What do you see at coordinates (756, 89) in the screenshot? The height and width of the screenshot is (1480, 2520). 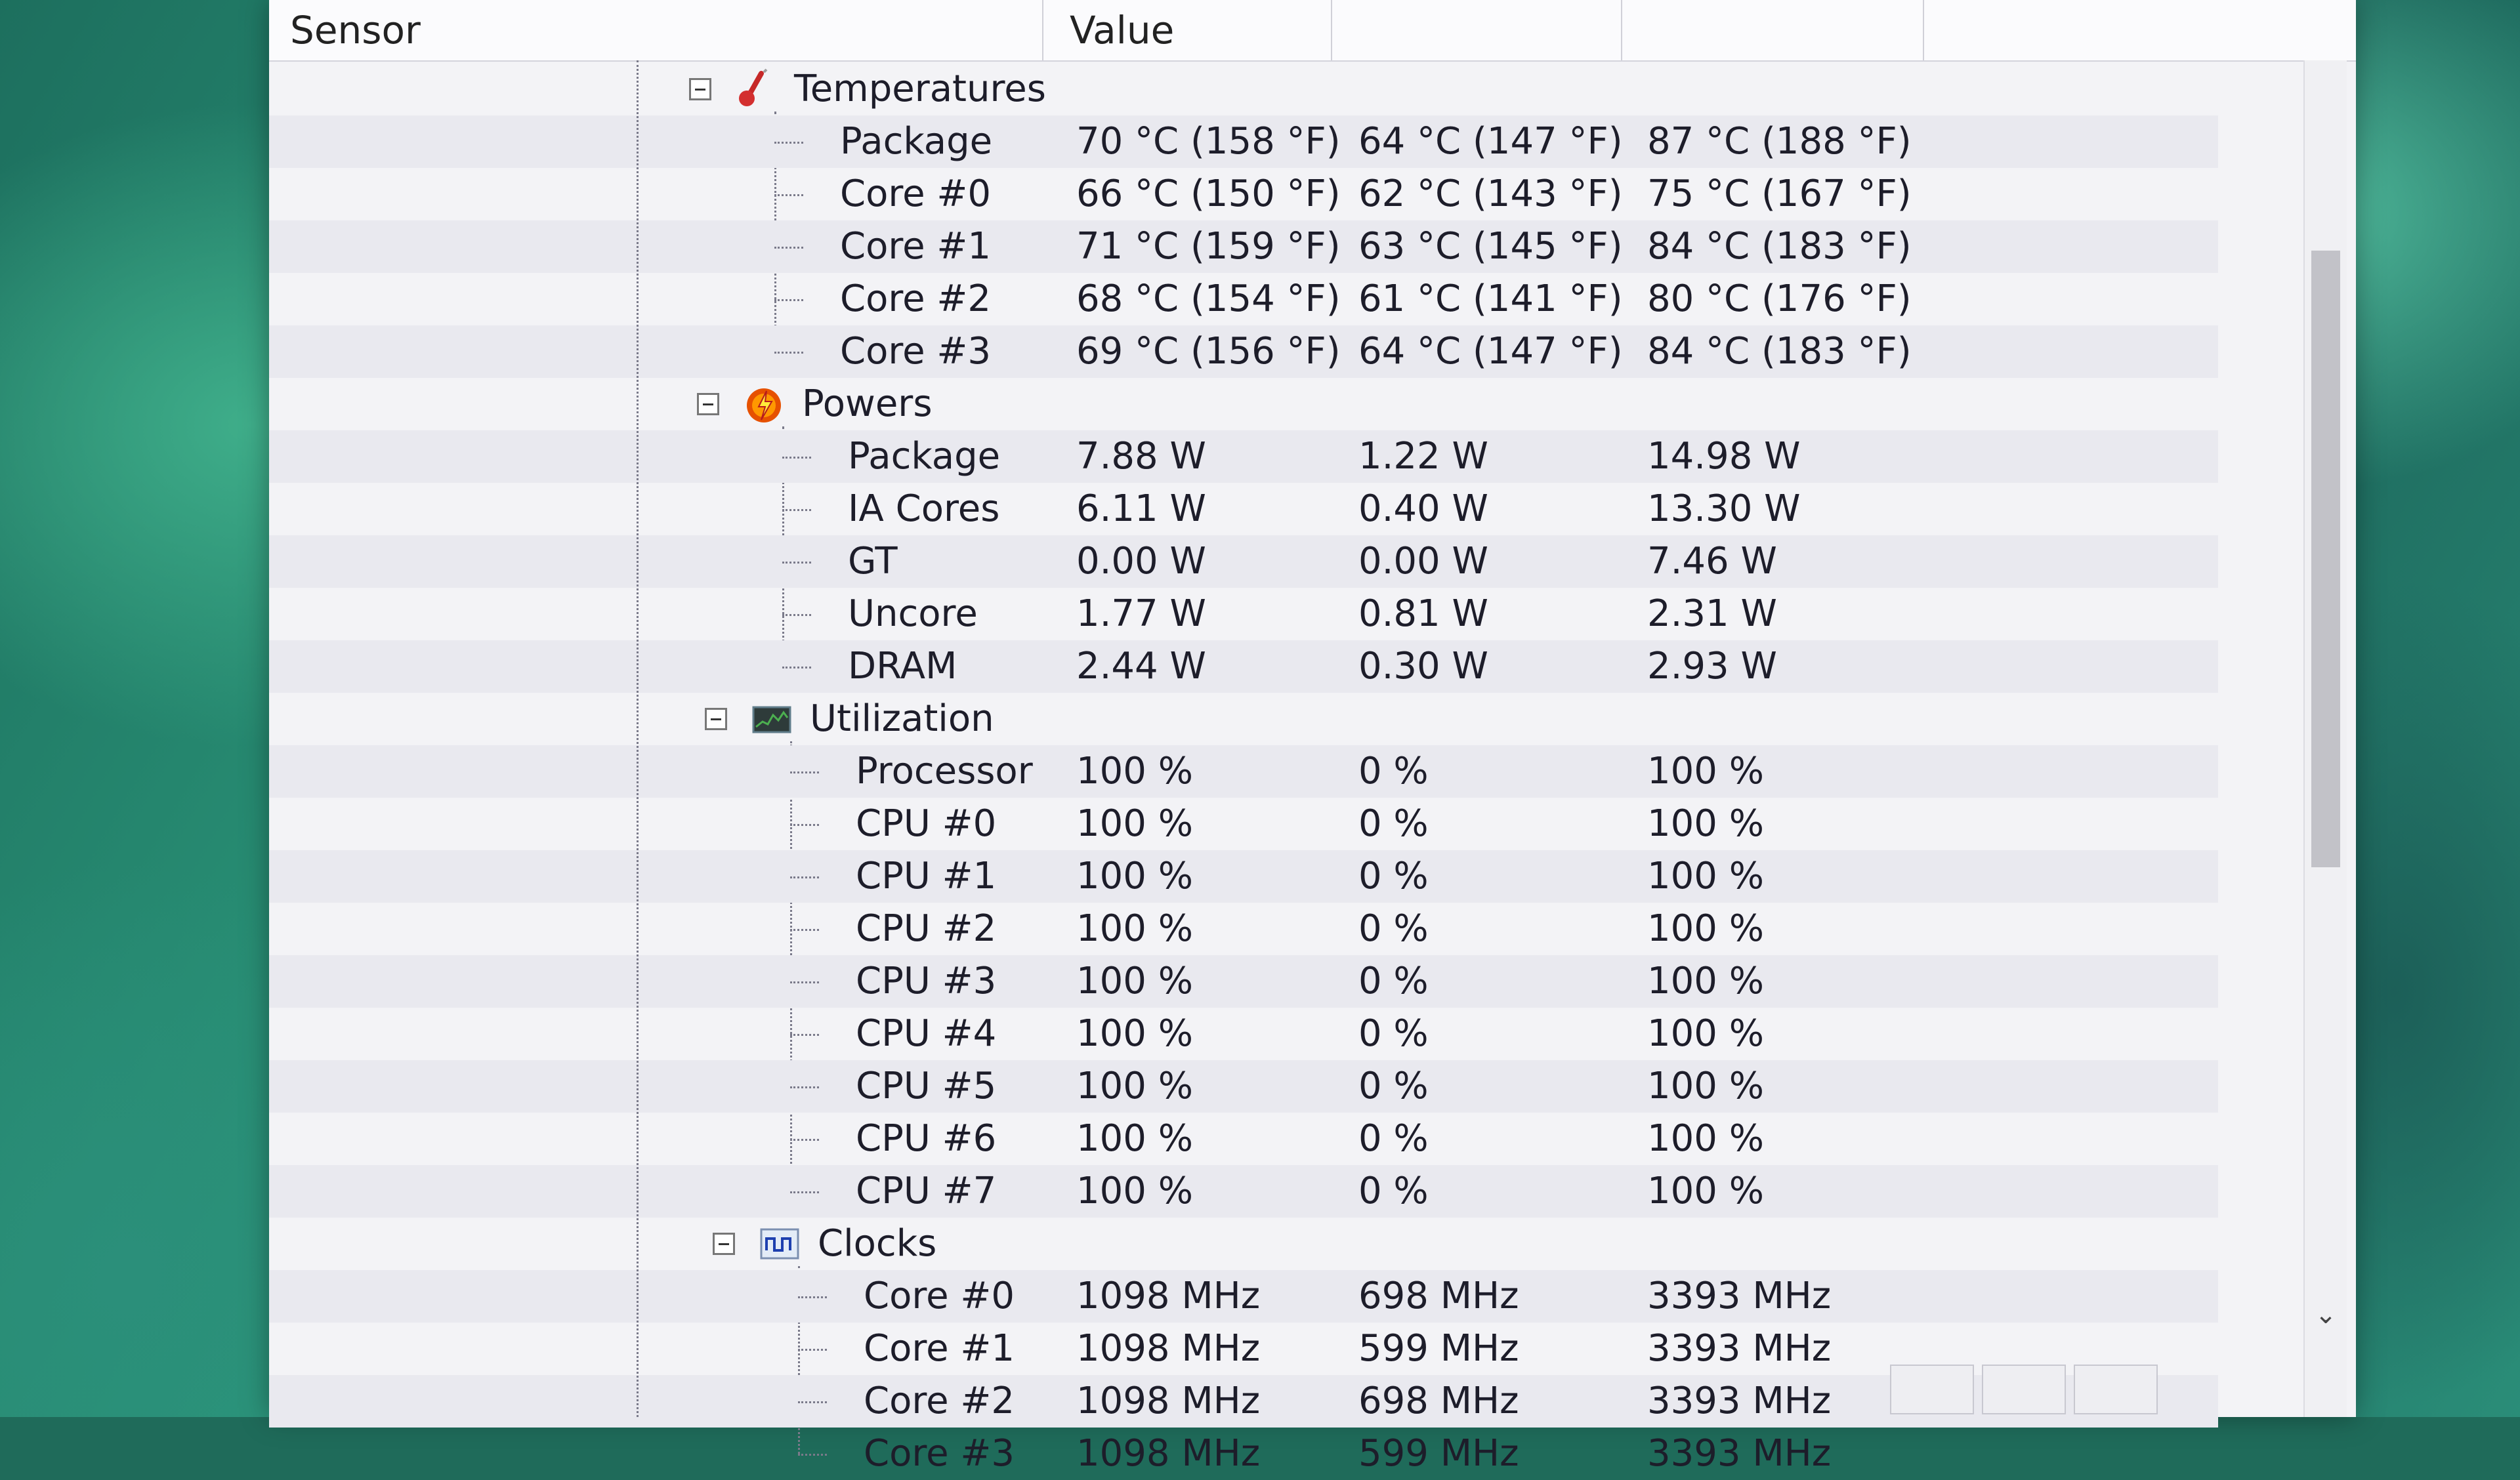 I see `thermometer-icon` at bounding box center [756, 89].